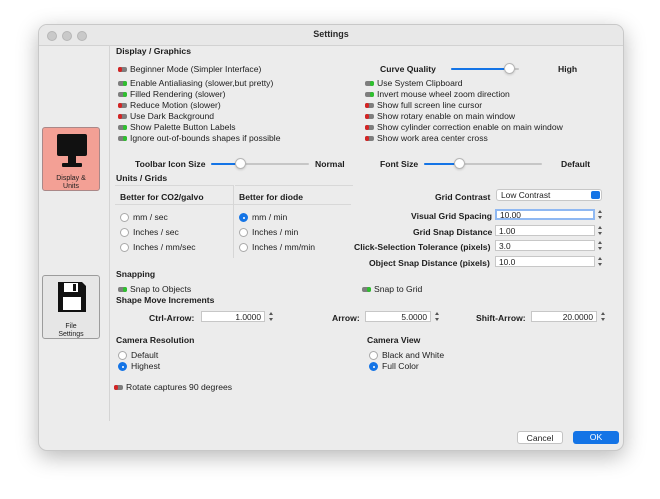  Describe the element at coordinates (437, 316) in the screenshot. I see `arrow-stepper` at that location.